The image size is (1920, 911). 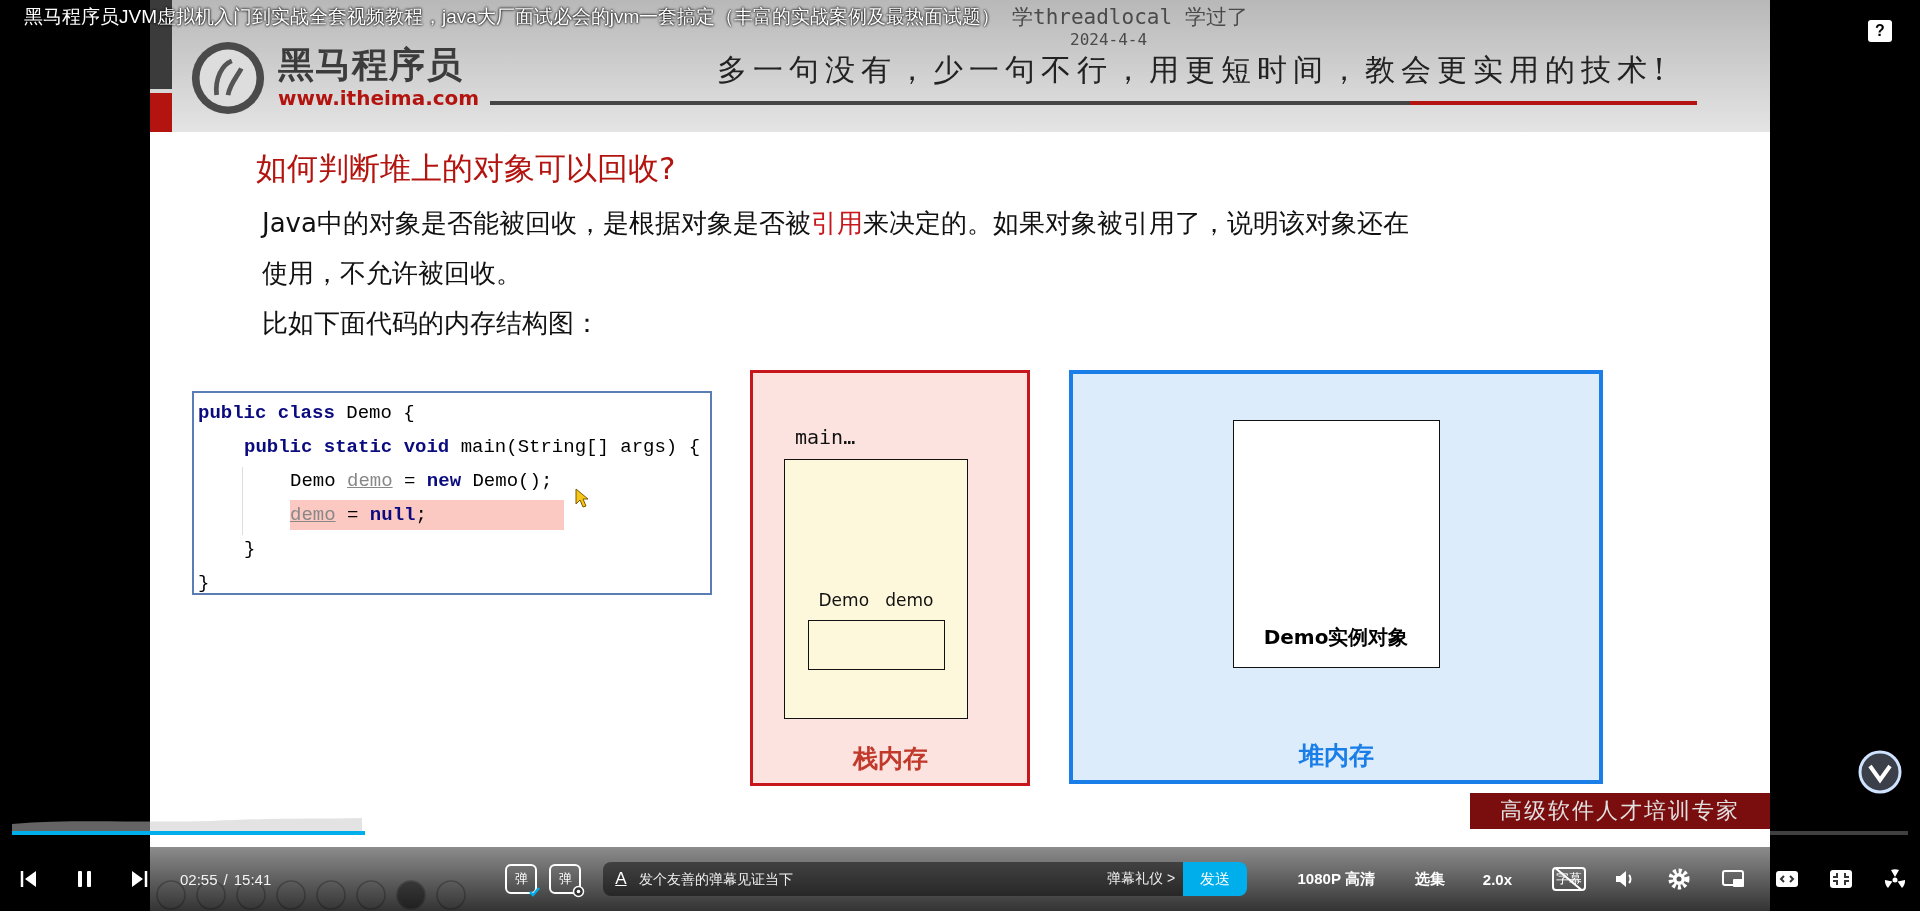 I want to click on episodes-button: 选集, so click(x=1429, y=879).